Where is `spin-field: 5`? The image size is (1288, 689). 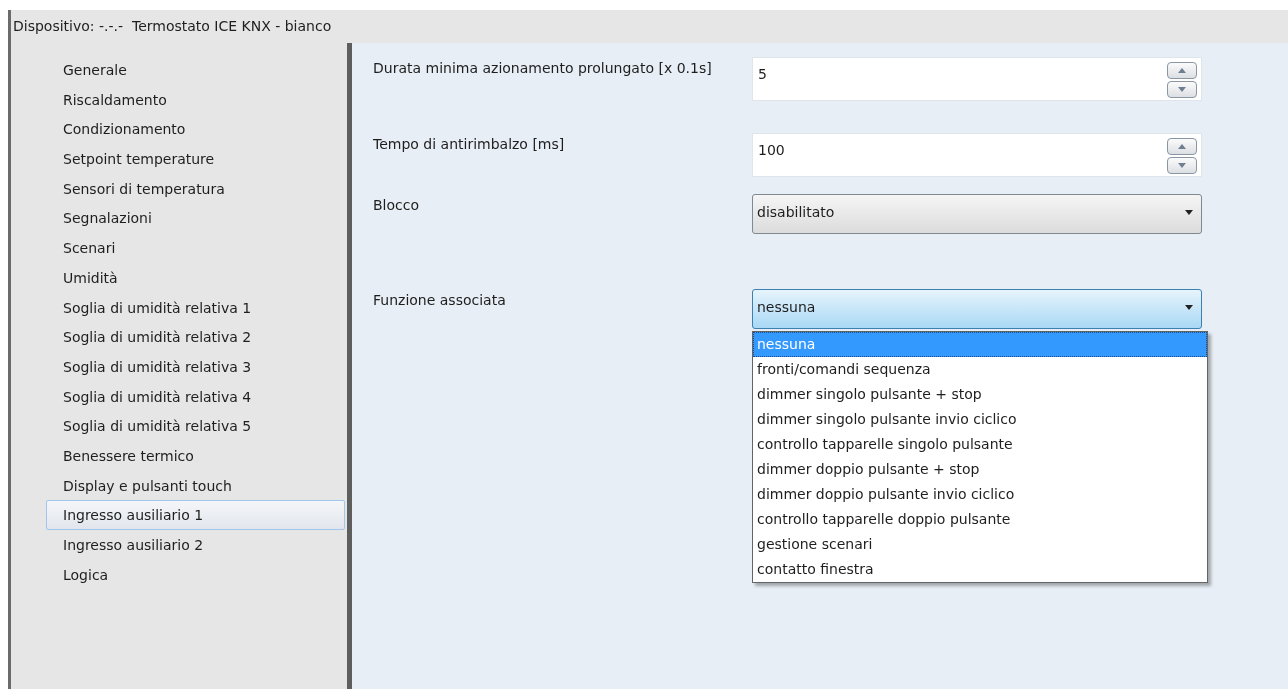 spin-field: 5 is located at coordinates (977, 79).